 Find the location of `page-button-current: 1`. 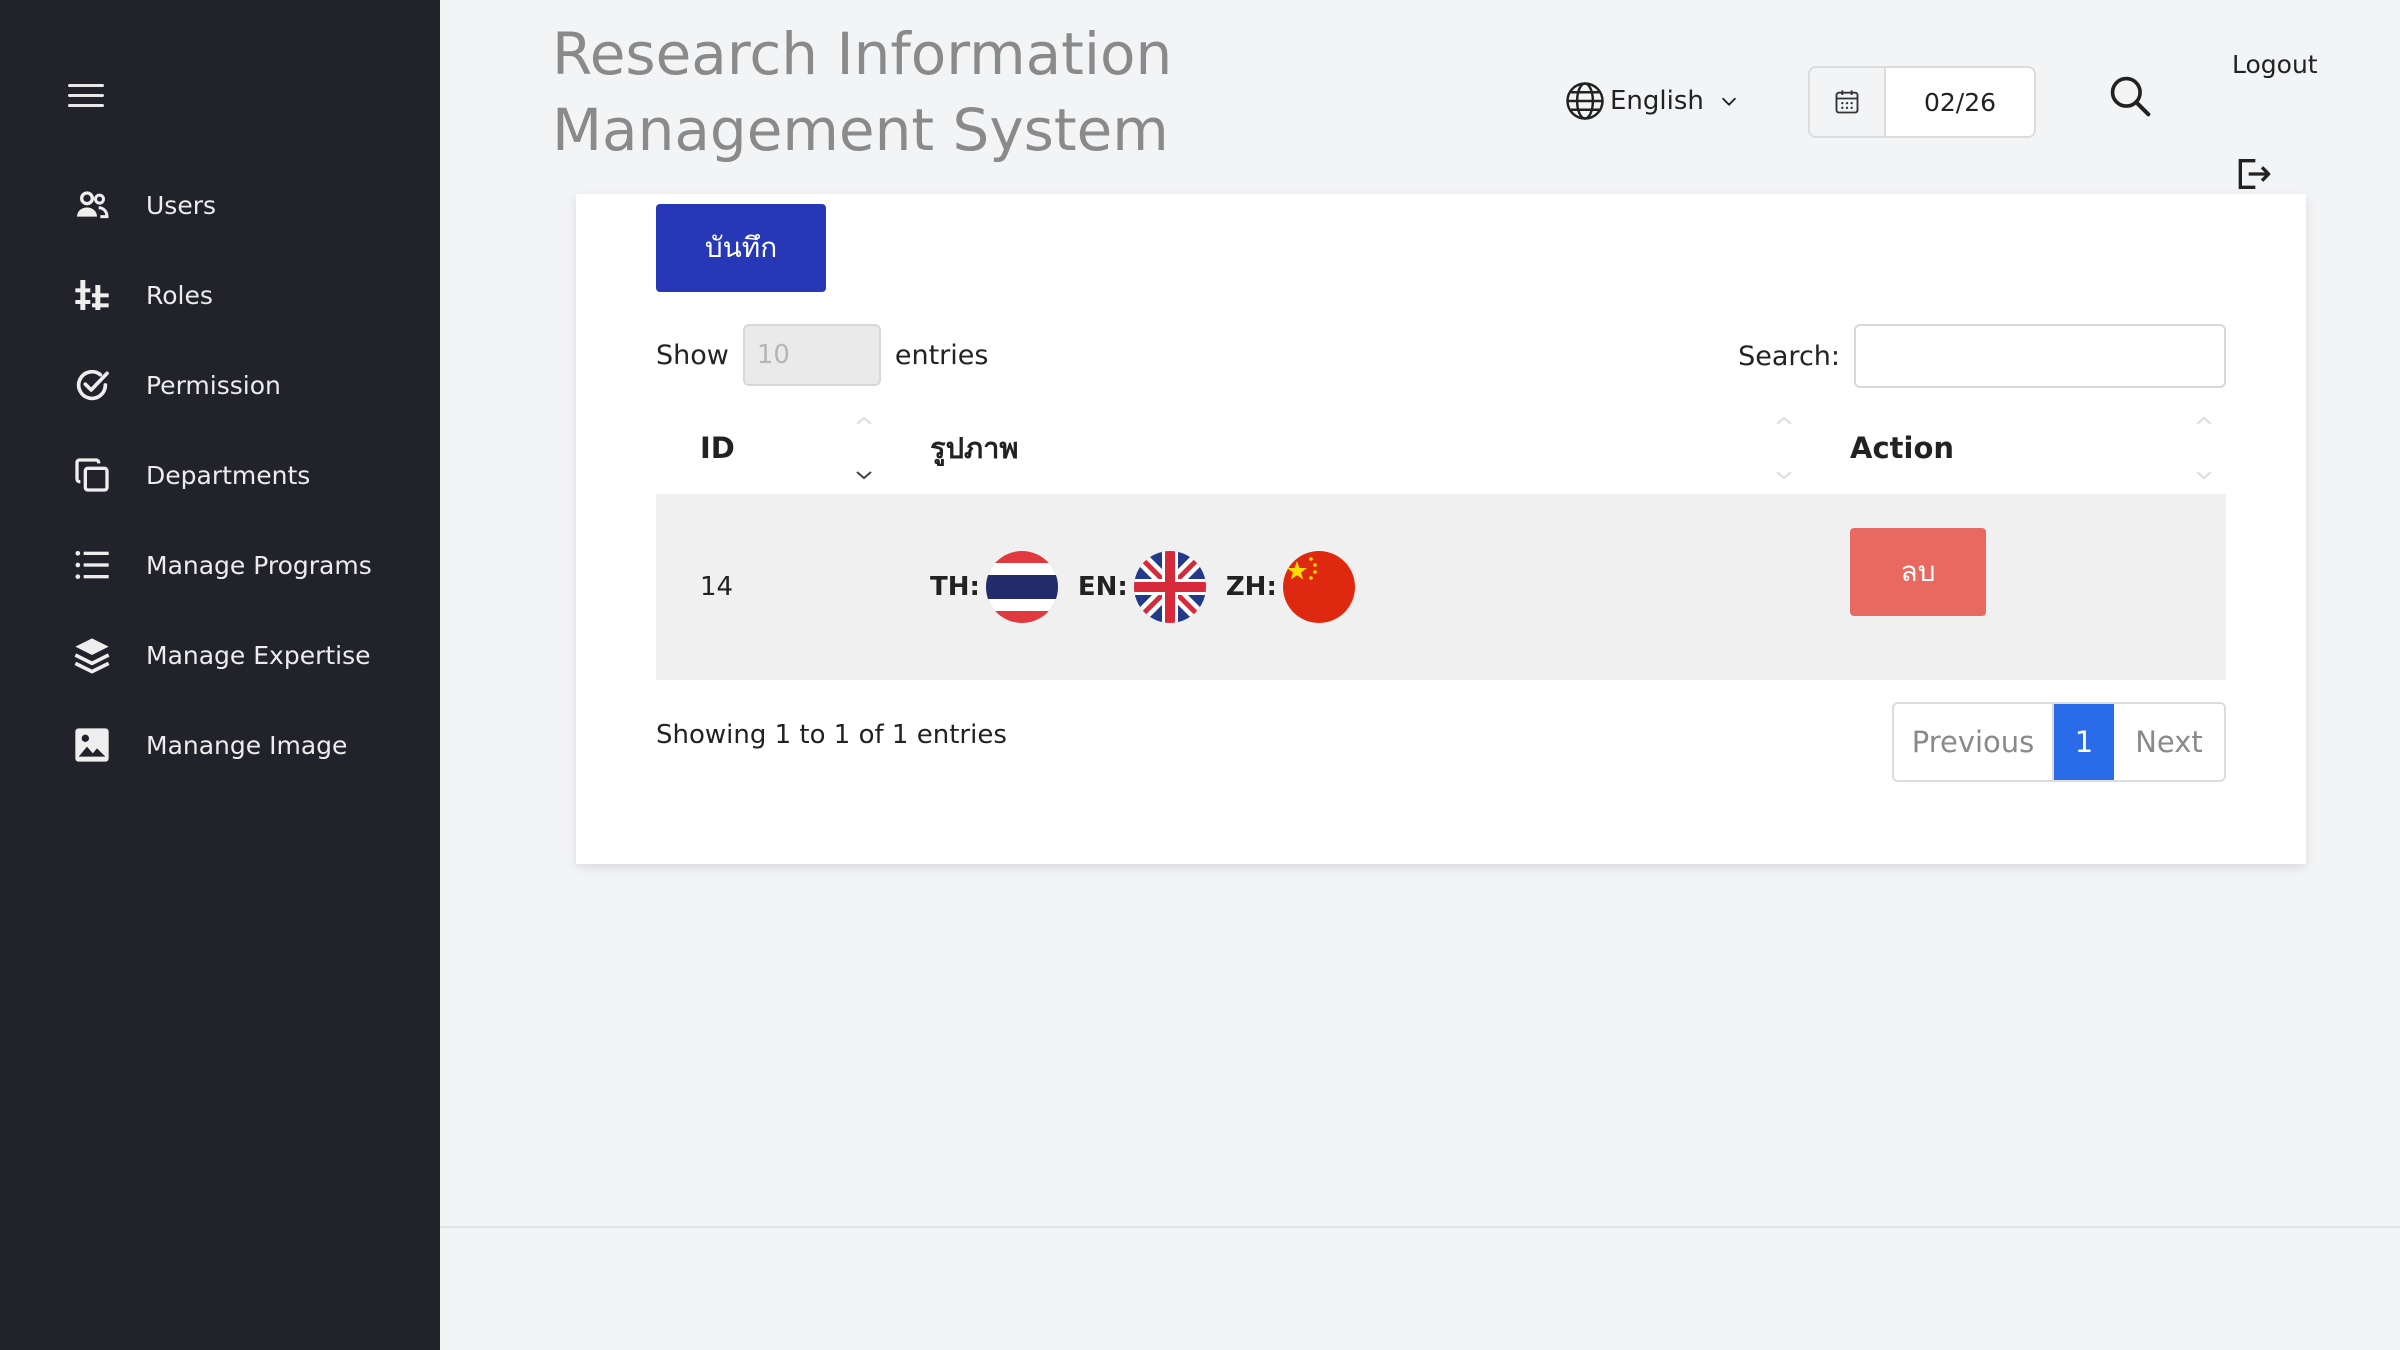

page-button-current: 1 is located at coordinates (2084, 742).